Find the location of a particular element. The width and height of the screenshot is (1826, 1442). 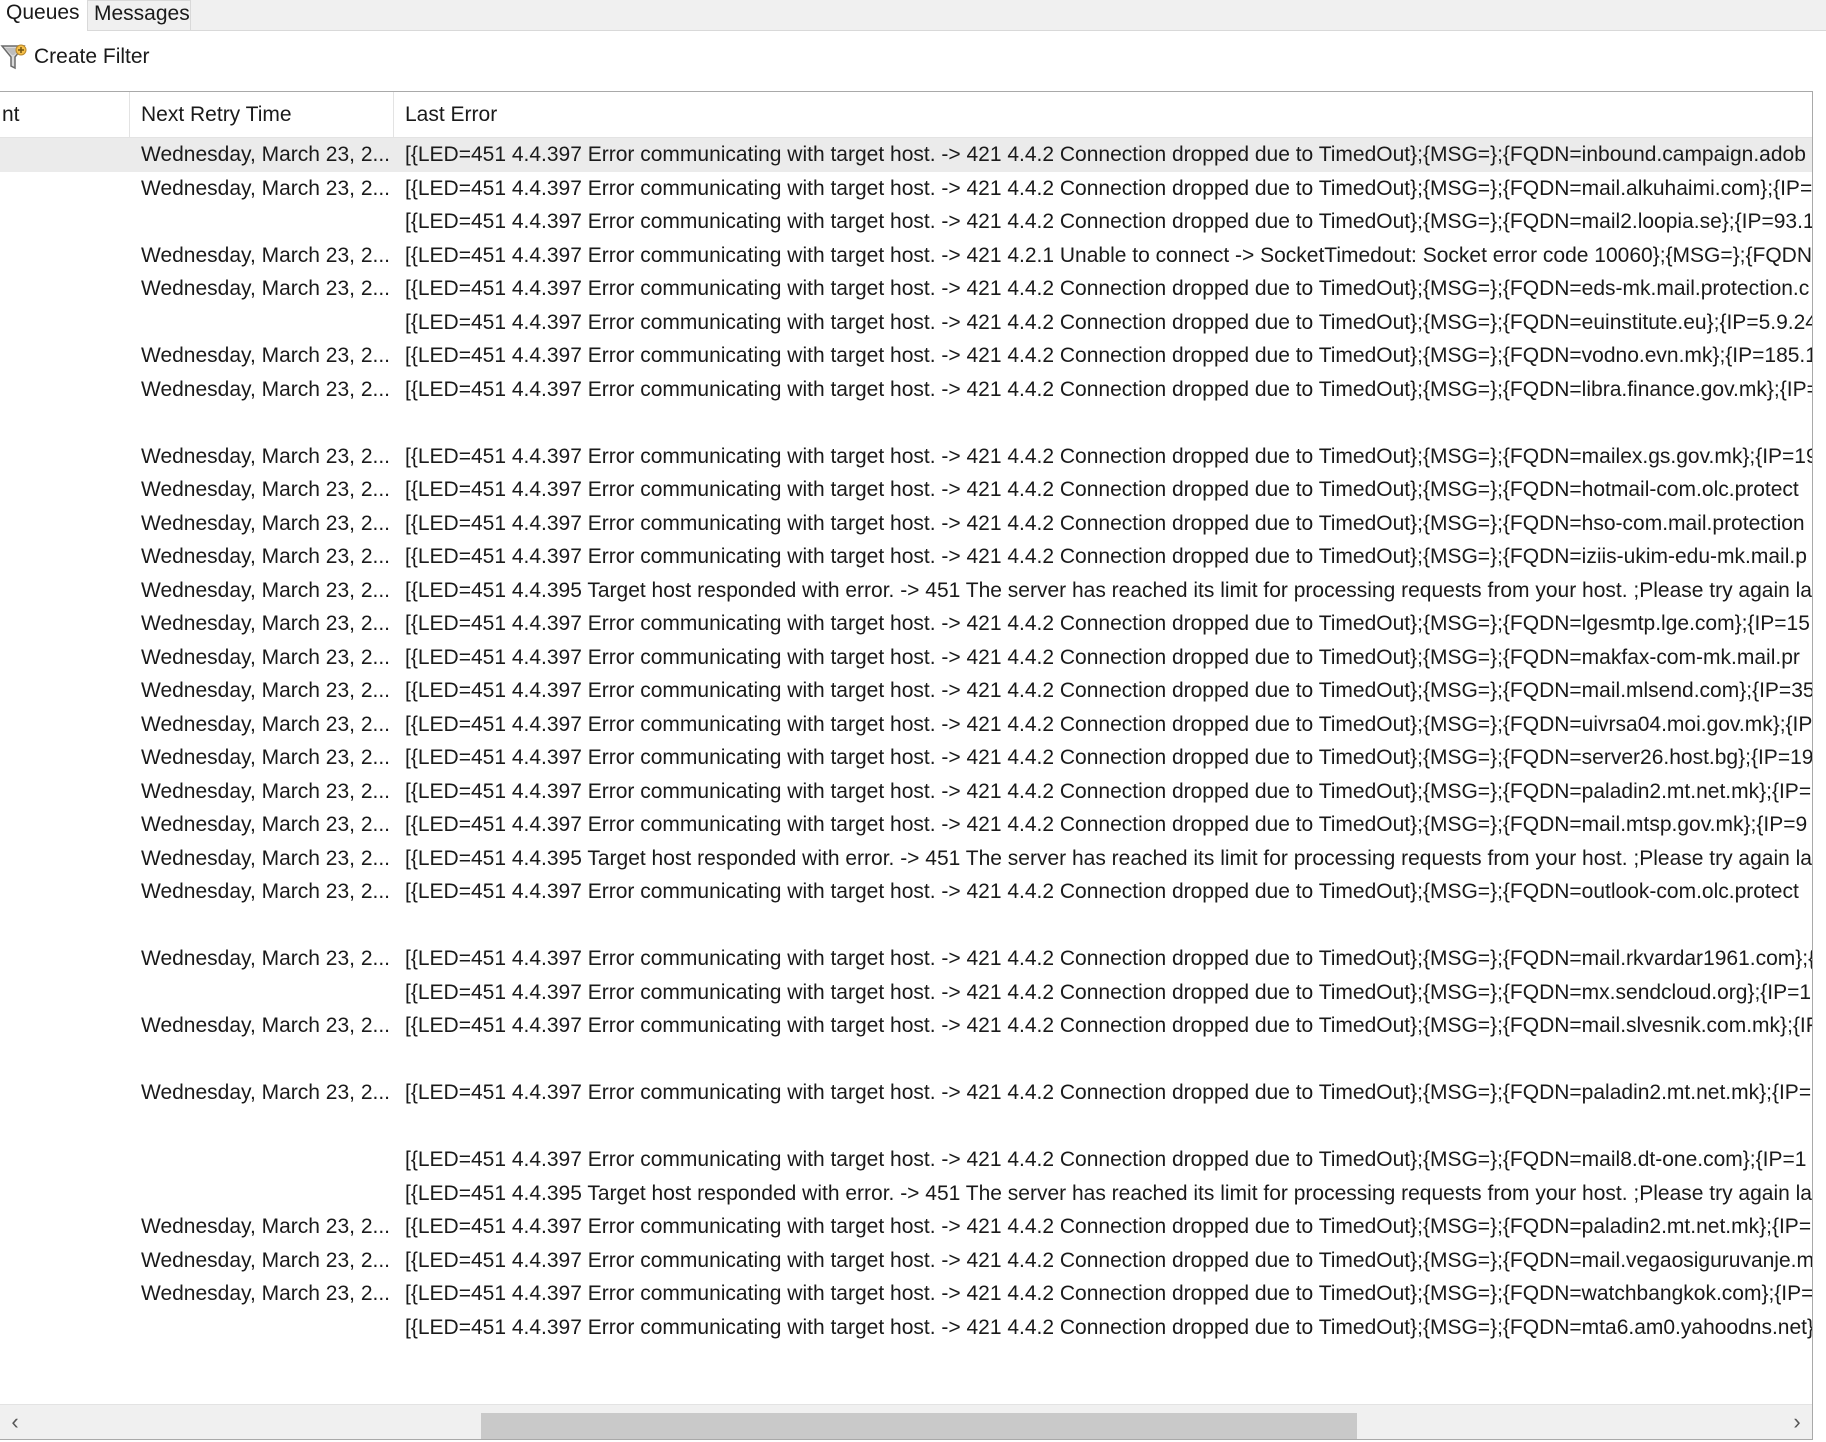

grid-header: nt Next Retry Time Last Error is located at coordinates (906, 115).